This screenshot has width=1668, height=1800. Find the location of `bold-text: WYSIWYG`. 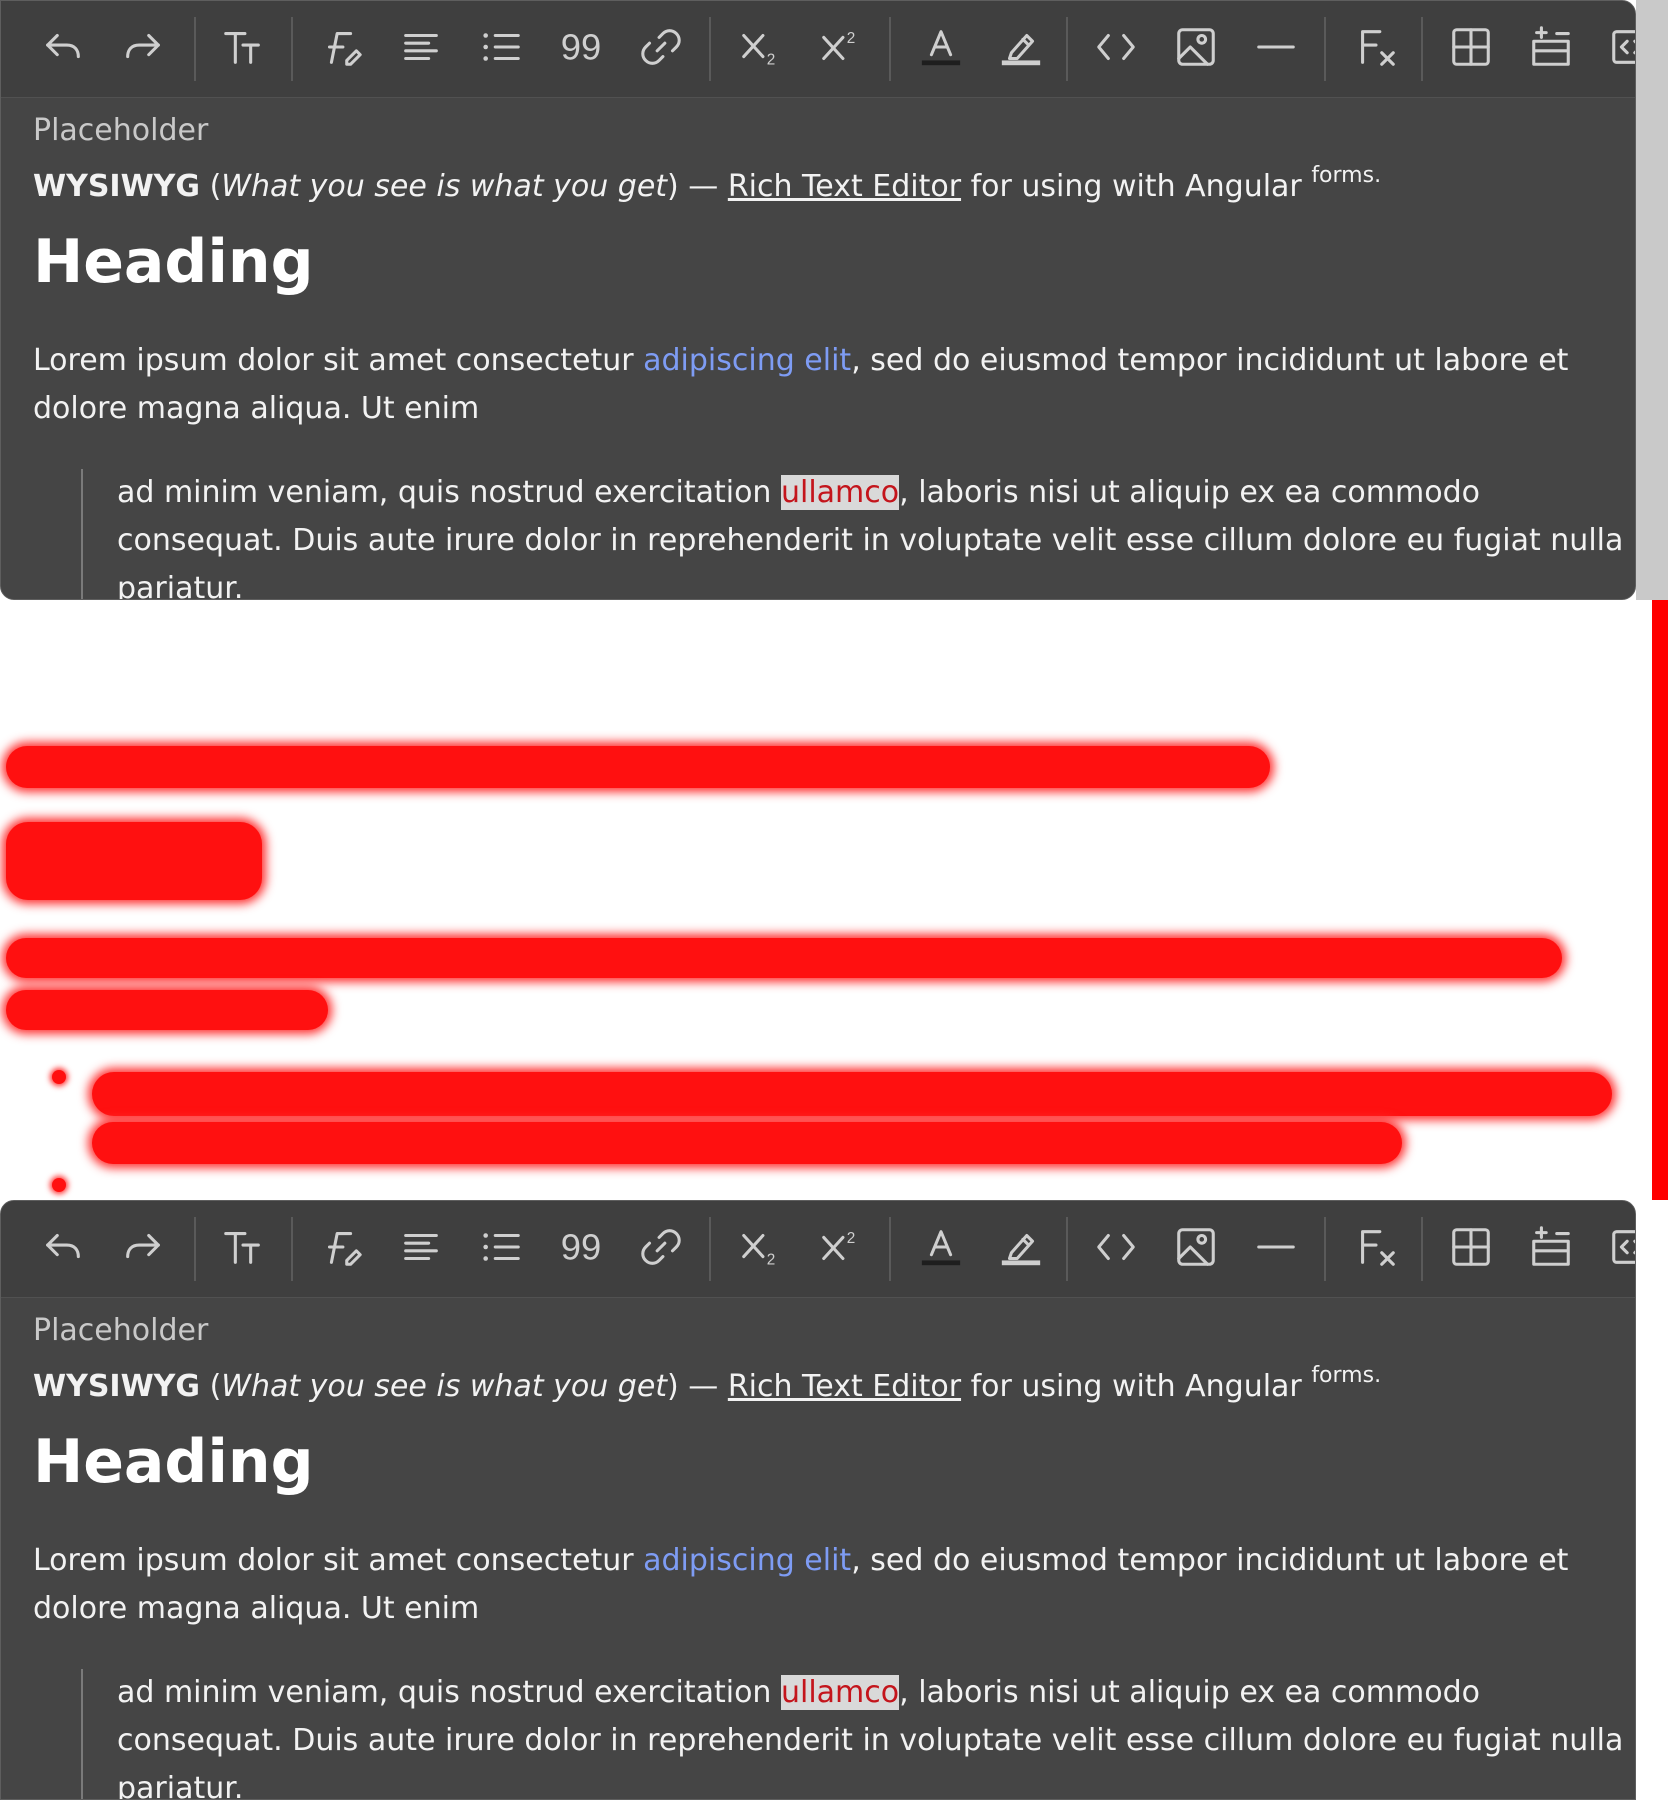

bold-text: WYSIWYG is located at coordinates (117, 186).